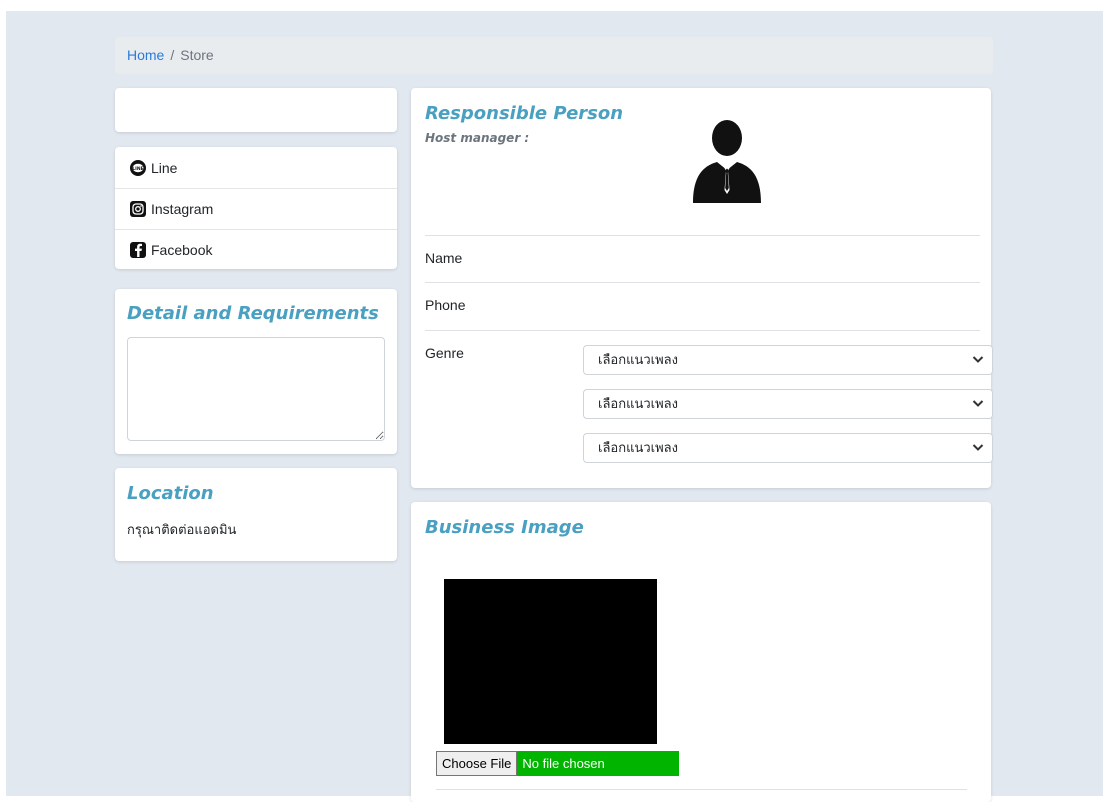 This screenshot has width=1103, height=802. What do you see at coordinates (477, 763) in the screenshot?
I see `choose-file-button: Choose File` at bounding box center [477, 763].